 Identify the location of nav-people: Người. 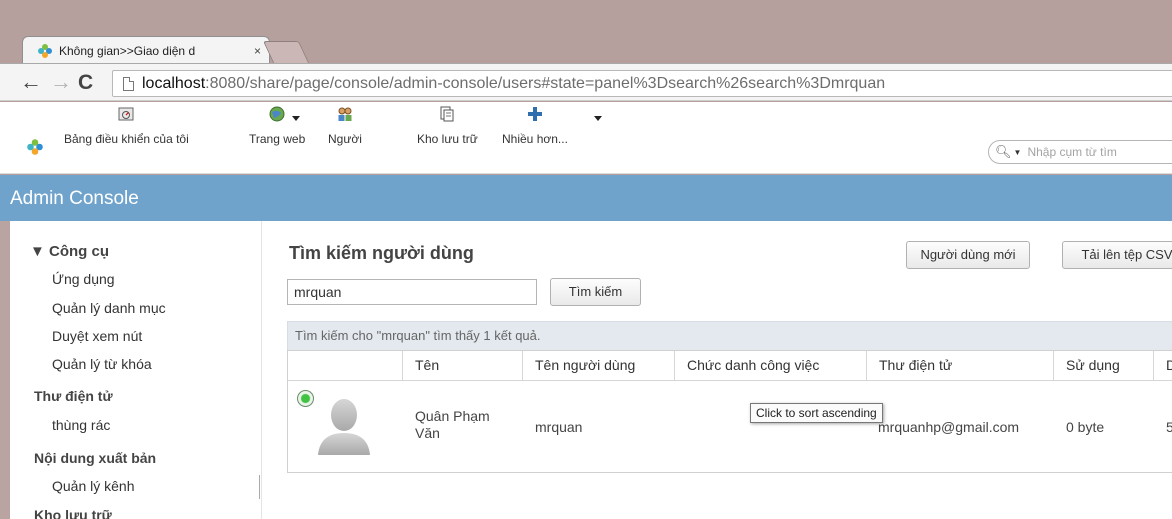
(345, 126).